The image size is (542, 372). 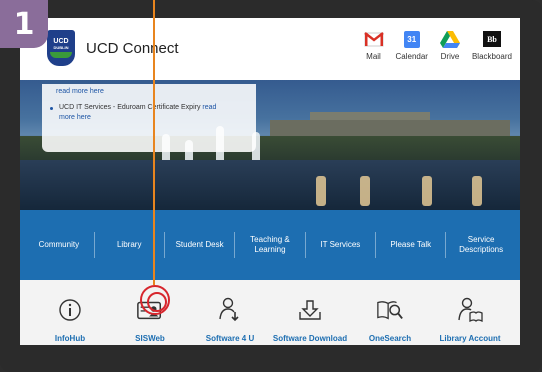 I want to click on tool-onesearch: OneSearch, so click(x=390, y=312).